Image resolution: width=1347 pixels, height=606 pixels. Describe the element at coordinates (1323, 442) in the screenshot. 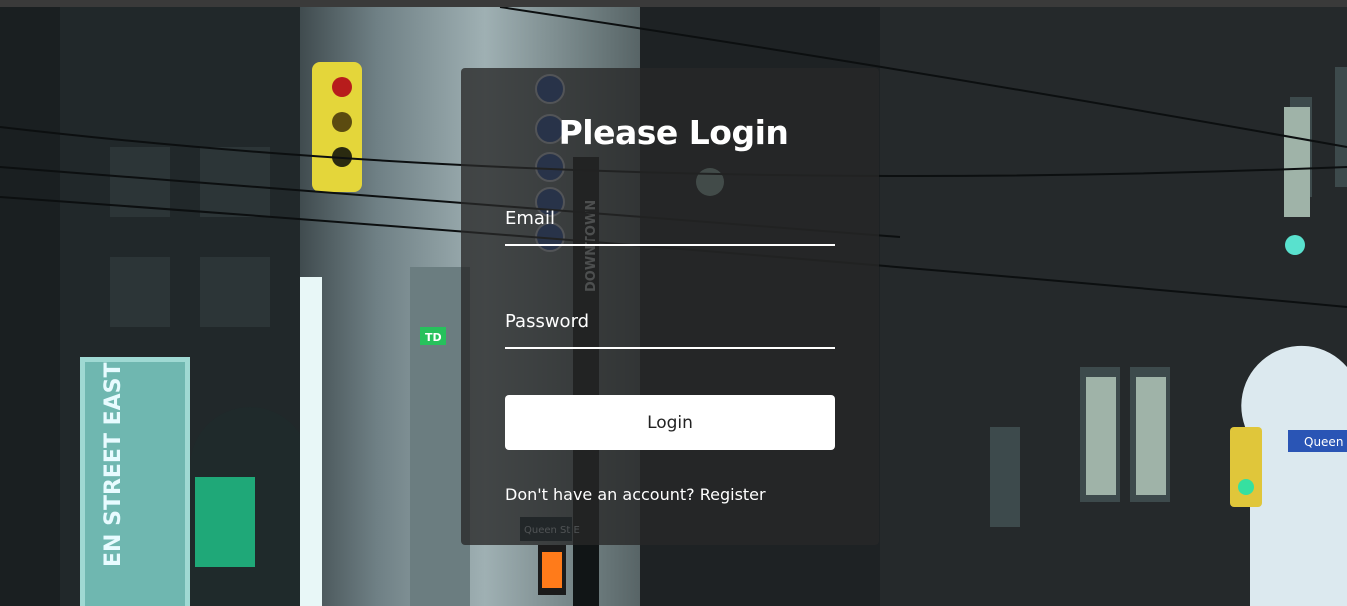

I see `street-sign-right: Queen` at that location.